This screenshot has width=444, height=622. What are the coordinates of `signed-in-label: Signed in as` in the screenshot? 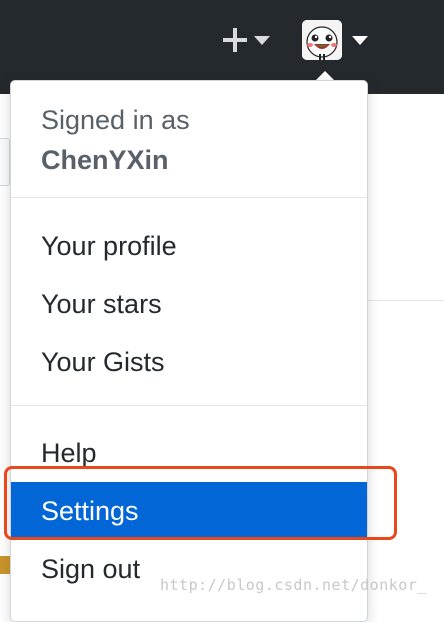 It's located at (115, 120).